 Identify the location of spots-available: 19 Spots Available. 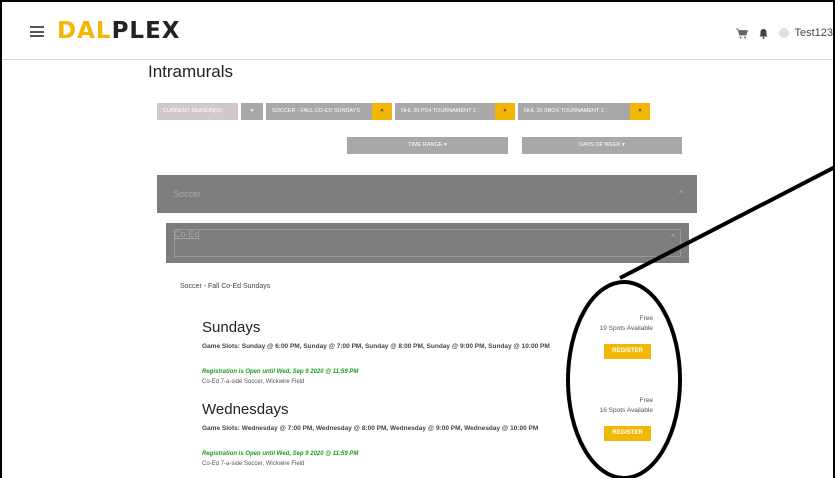
(626, 328).